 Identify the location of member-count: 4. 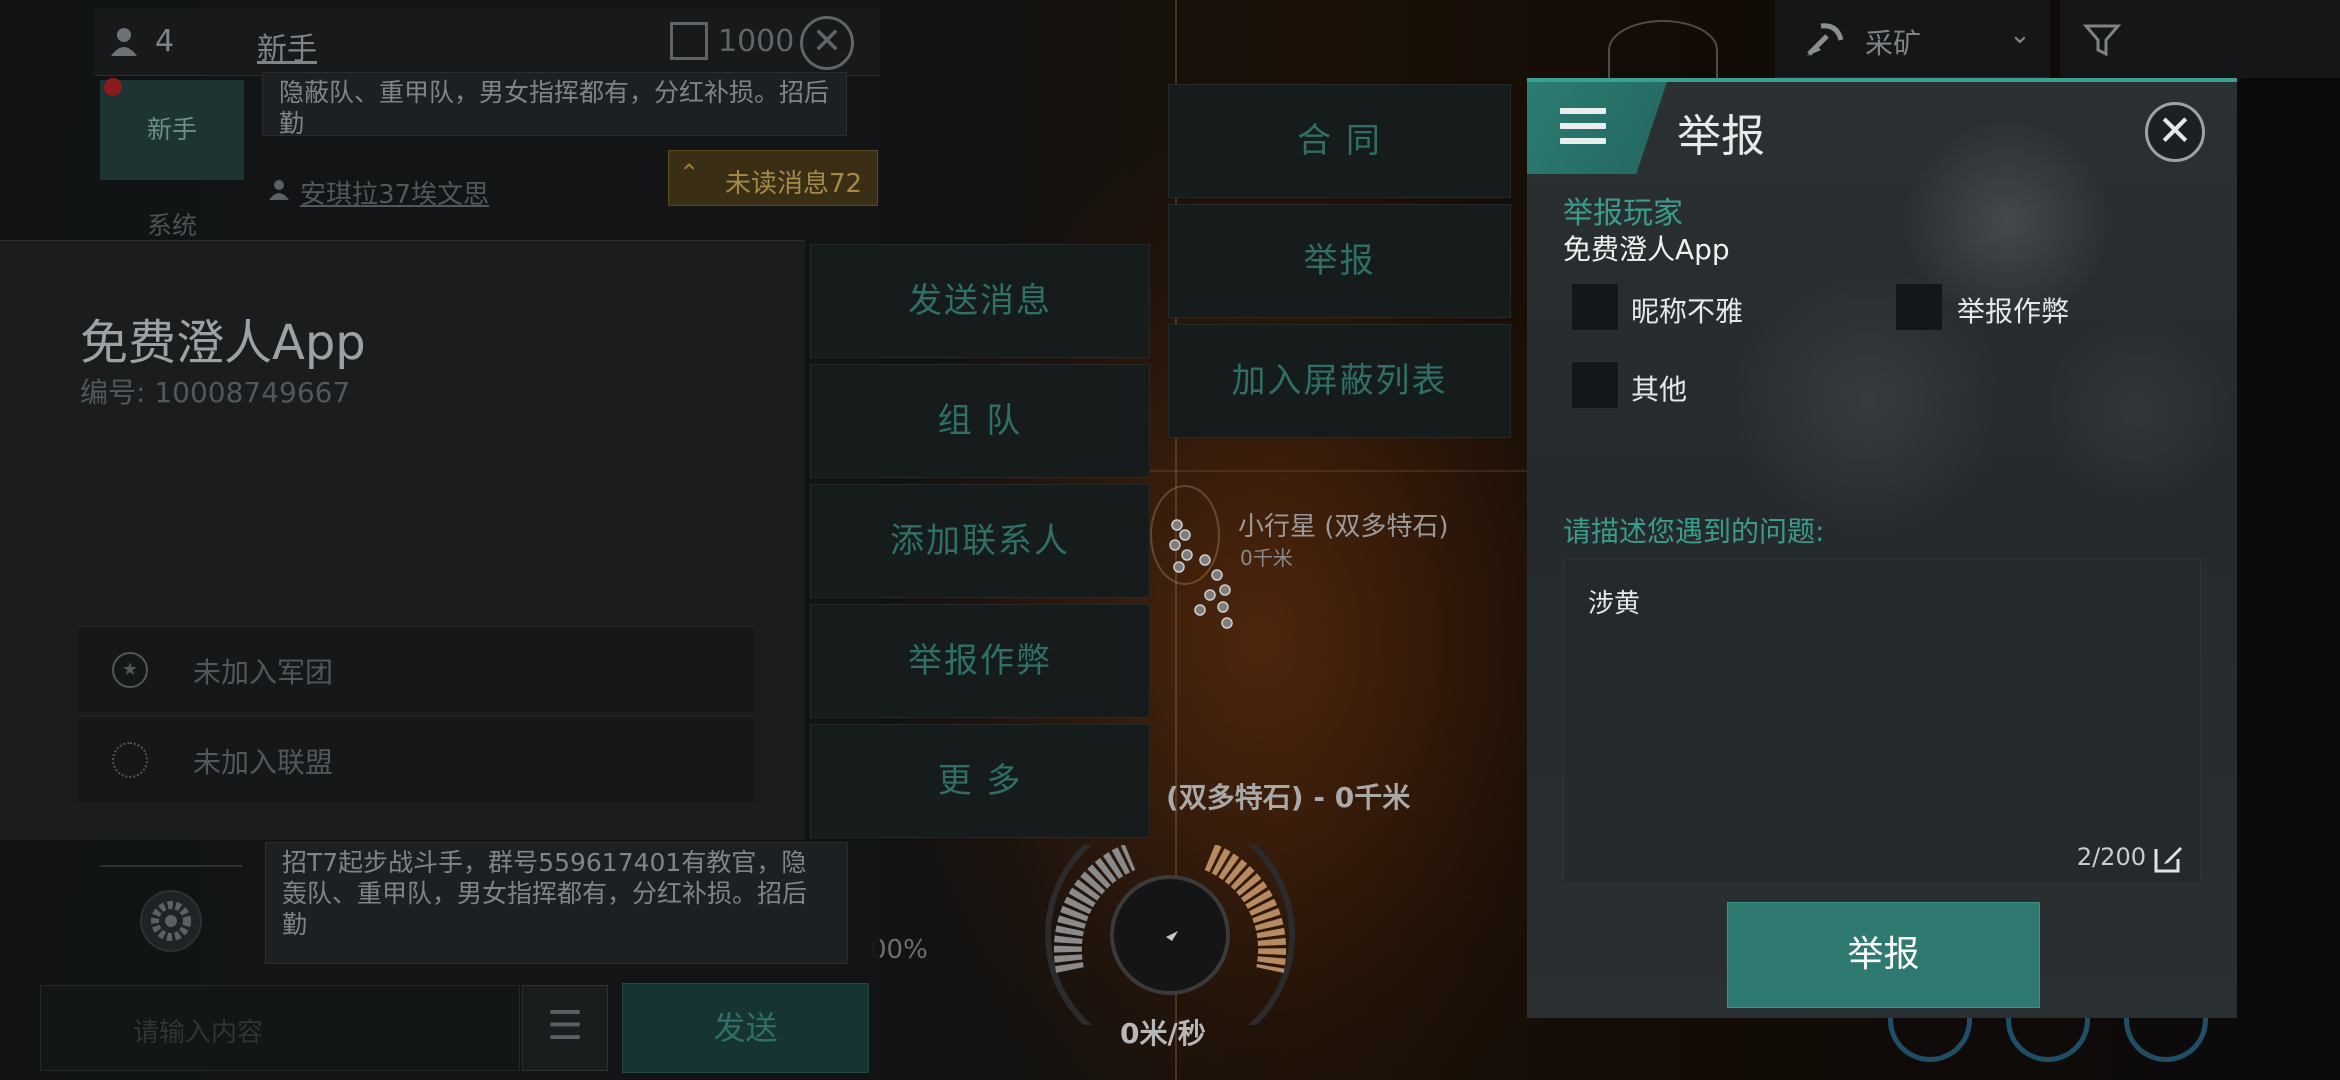
(165, 41).